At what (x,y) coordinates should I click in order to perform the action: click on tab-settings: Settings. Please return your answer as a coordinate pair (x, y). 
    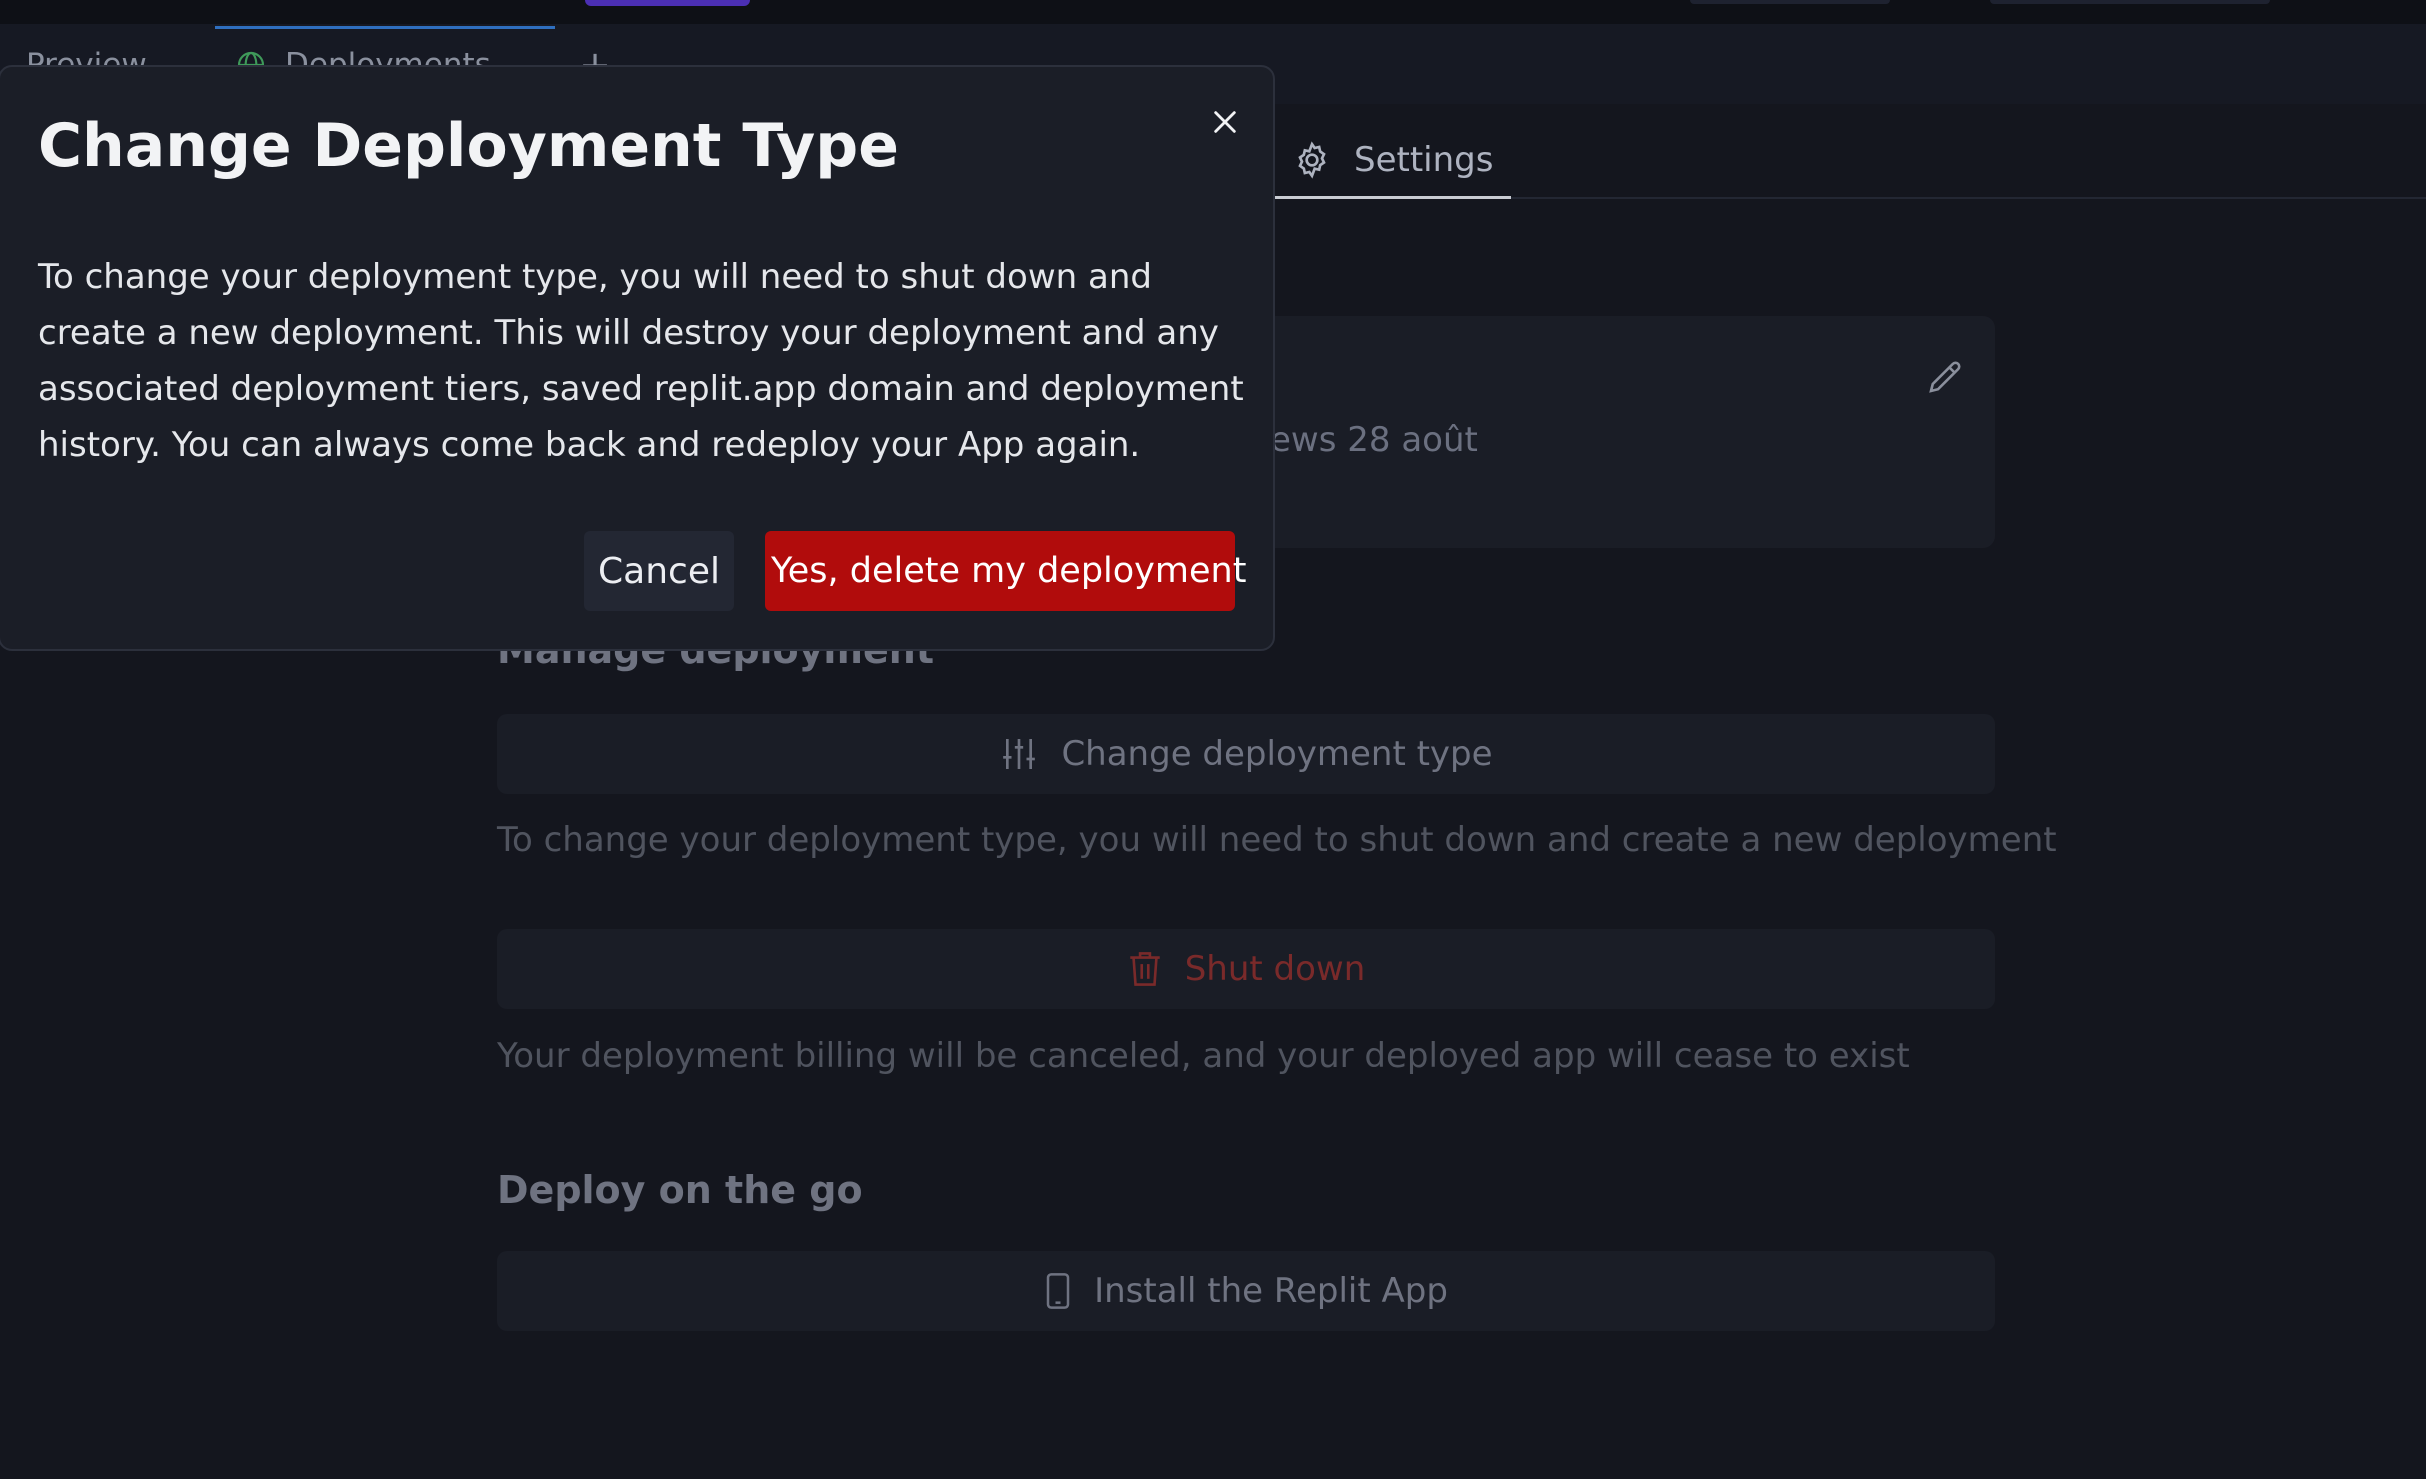
    Looking at the image, I should click on (1390, 159).